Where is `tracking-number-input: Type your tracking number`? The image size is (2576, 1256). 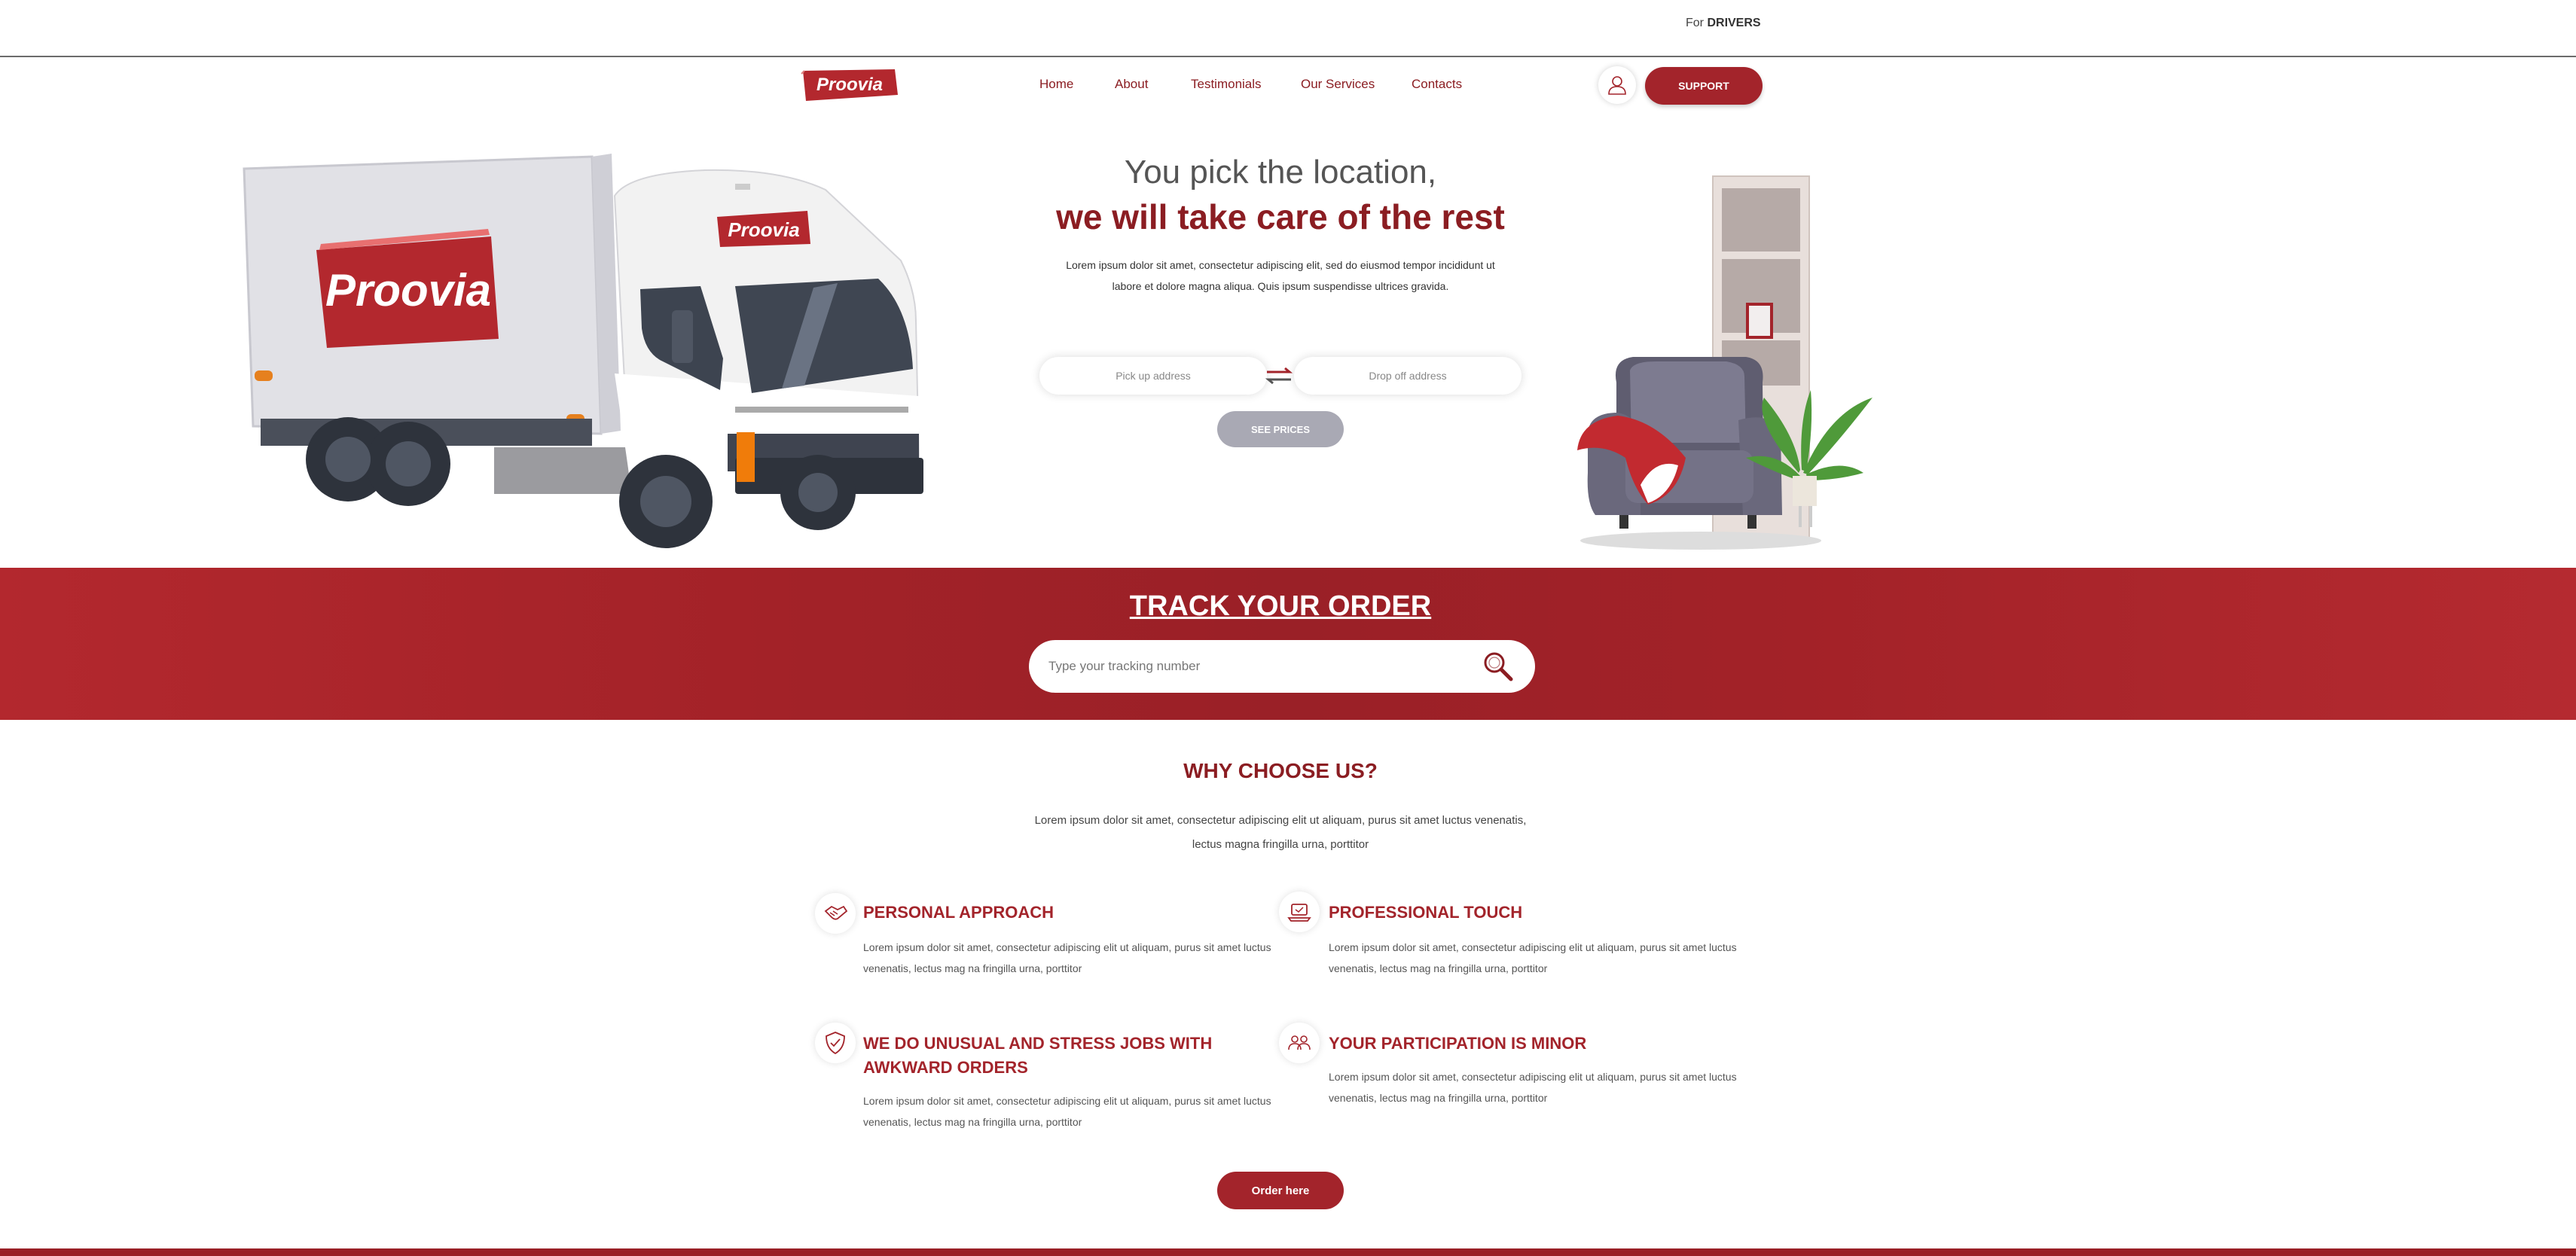
tracking-number-input: Type your tracking number is located at coordinates (1282, 666).